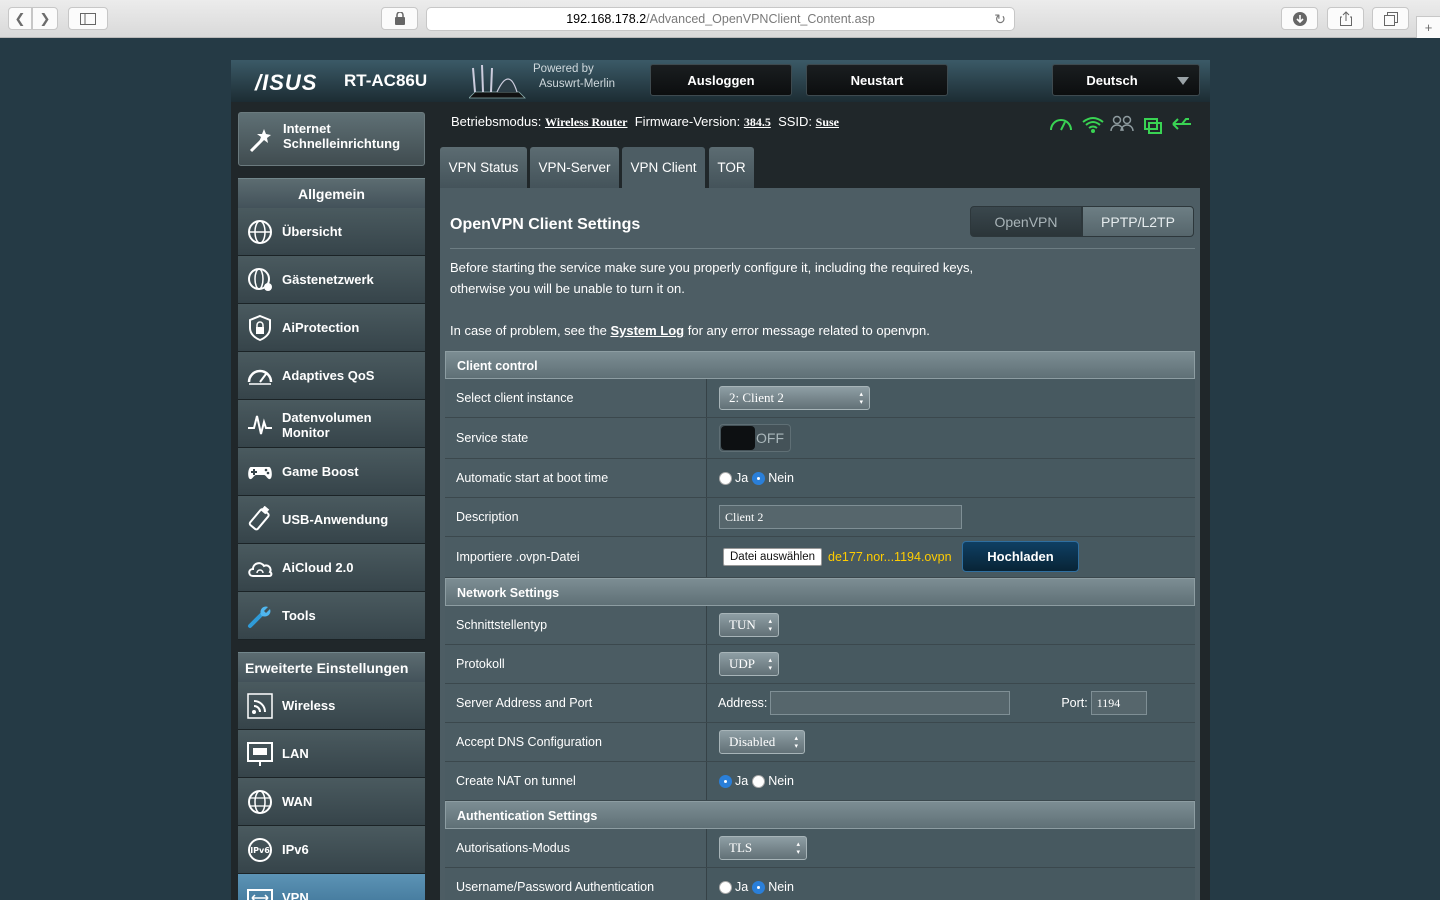 This screenshot has width=1440, height=900. Describe the element at coordinates (827, 122) in the screenshot. I see `ssid-link: Suse` at that location.